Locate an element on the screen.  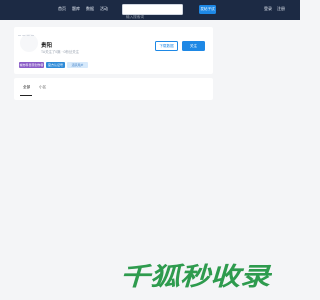
register-link: 注册 is located at coordinates (281, 9).